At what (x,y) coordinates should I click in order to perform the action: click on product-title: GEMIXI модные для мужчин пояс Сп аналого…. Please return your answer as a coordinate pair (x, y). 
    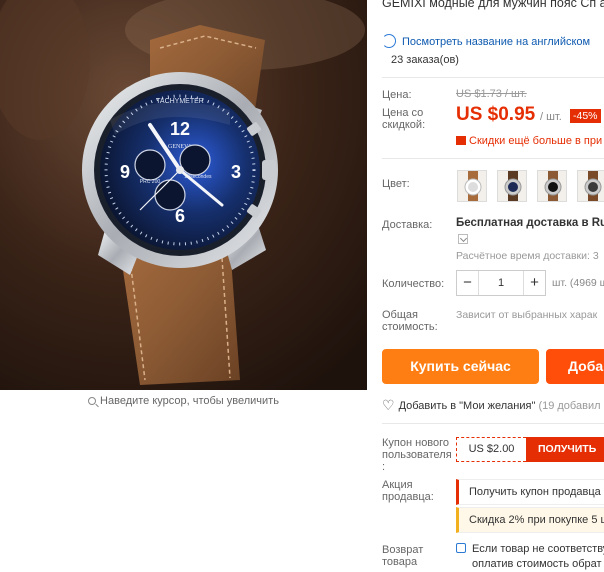
    Looking at the image, I should click on (493, 5).